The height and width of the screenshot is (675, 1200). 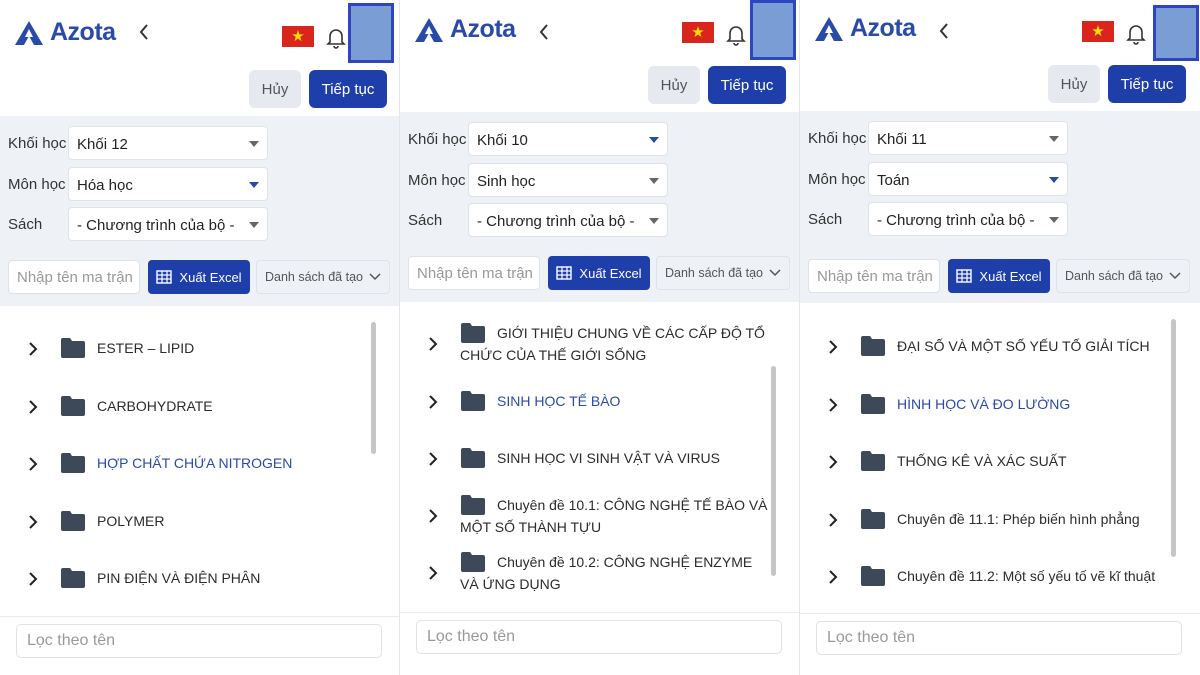 I want to click on subject-value: Sinh học, so click(x=506, y=181).